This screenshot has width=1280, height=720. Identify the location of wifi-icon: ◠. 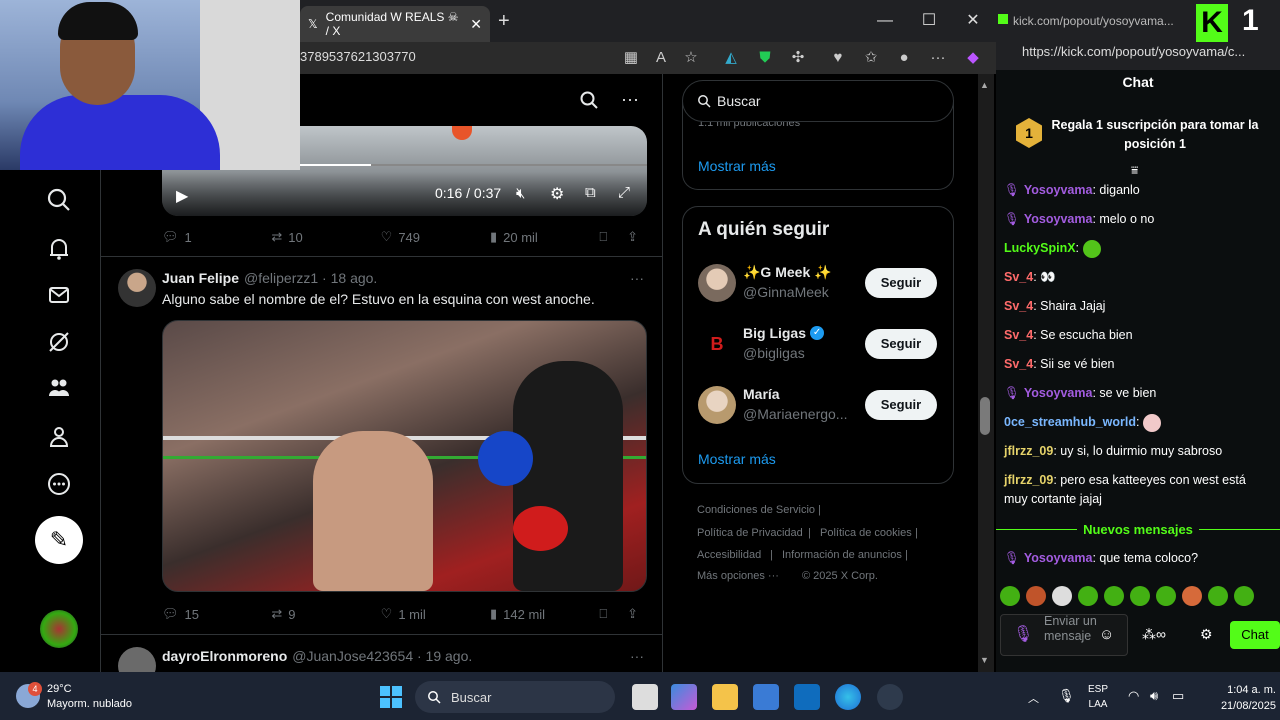
(1133, 696).